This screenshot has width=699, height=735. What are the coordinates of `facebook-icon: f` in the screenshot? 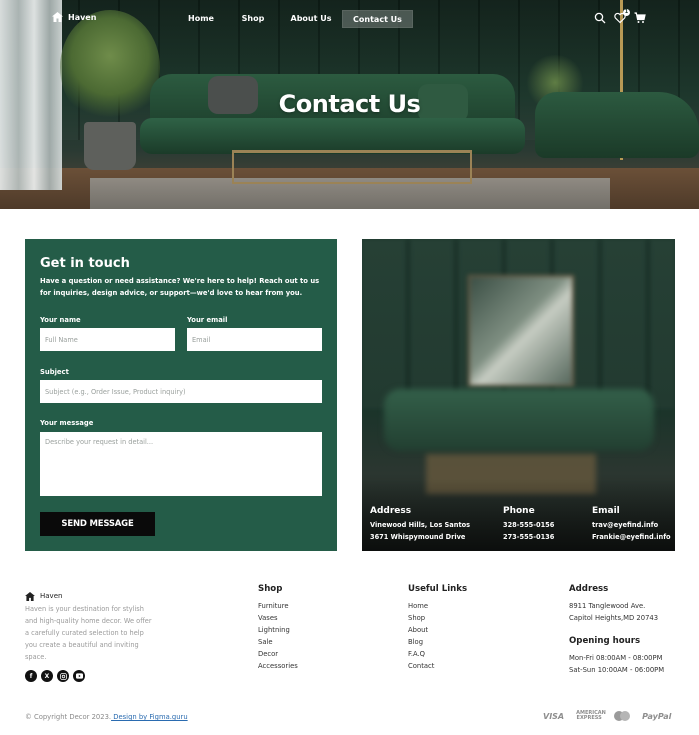 It's located at (31, 676).